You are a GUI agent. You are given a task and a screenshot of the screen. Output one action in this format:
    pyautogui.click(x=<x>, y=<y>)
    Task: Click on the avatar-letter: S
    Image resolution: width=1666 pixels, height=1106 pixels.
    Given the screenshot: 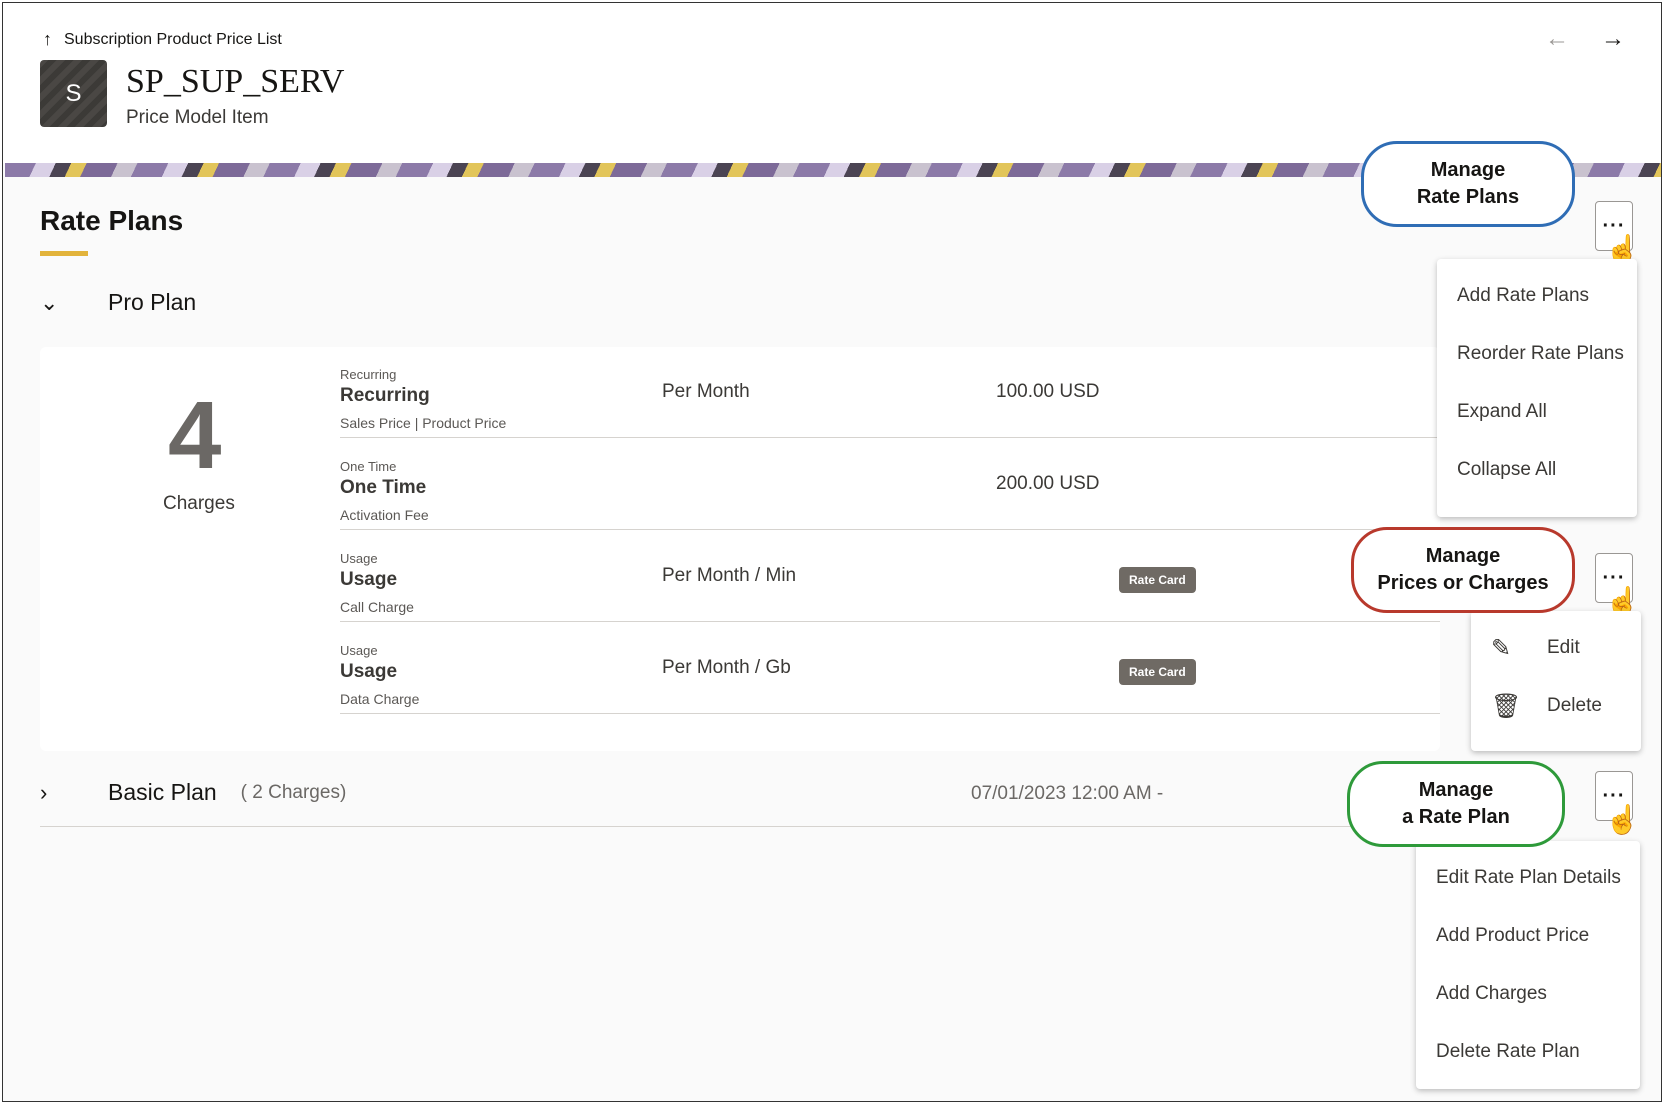 What is the action you would take?
    pyautogui.click(x=73, y=93)
    